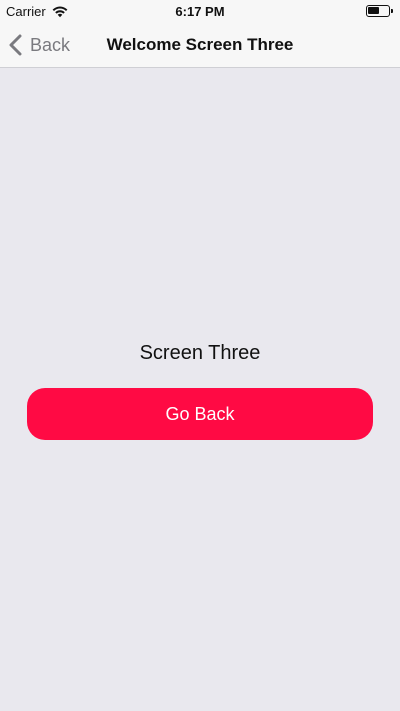 The image size is (400, 711). I want to click on navigation-bar: Back Welcome Screen Three, so click(200, 45).